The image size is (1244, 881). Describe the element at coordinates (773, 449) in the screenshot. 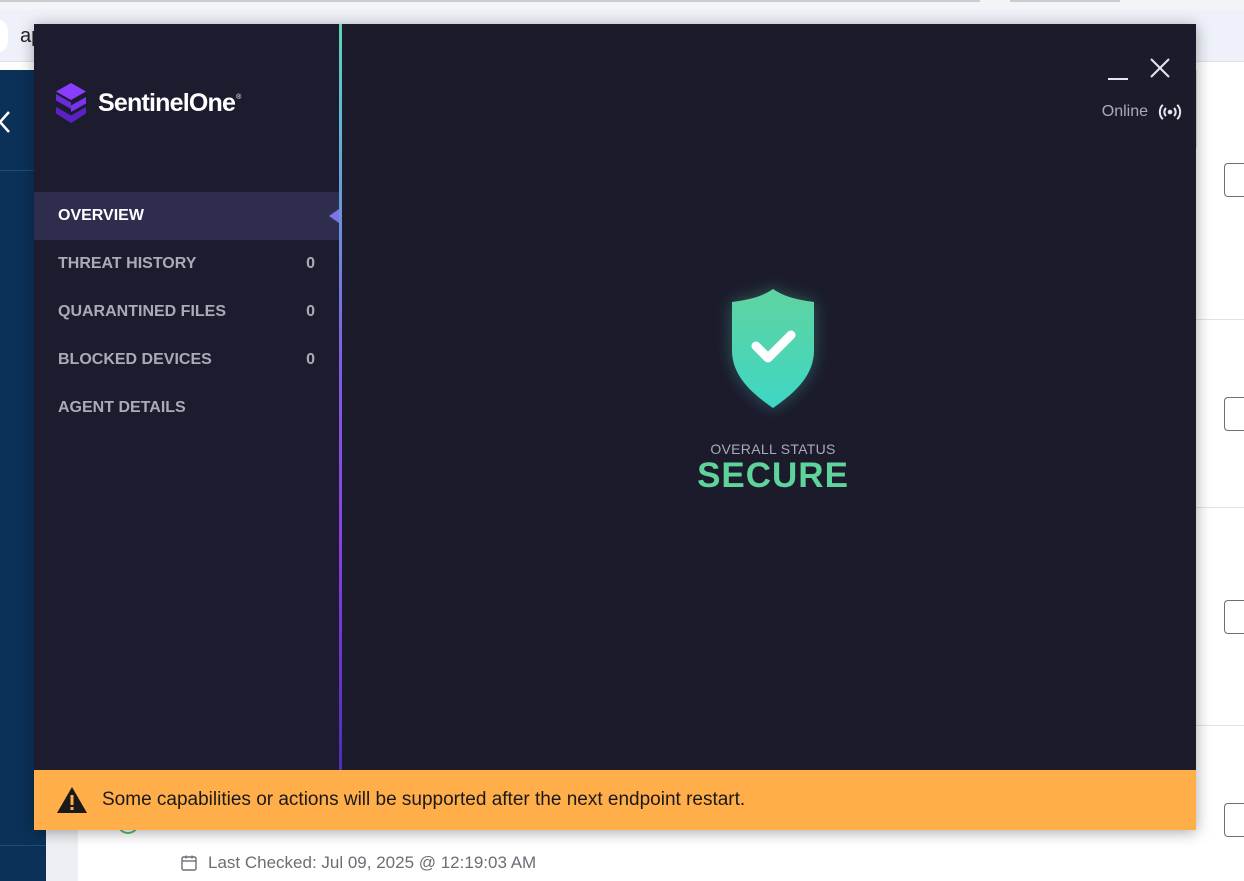

I see `overall-status-label: OVERALL STATUS` at that location.